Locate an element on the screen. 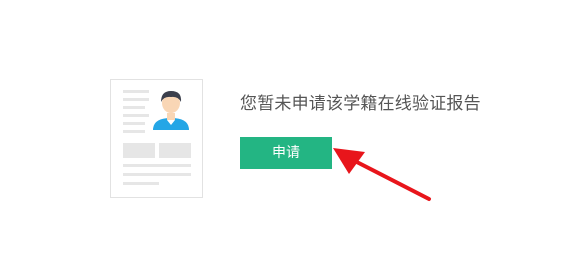 Image resolution: width=569 pixels, height=253 pixels. not-applied-message: 您暂未申请该学籍在线验证报告 is located at coordinates (360, 104).